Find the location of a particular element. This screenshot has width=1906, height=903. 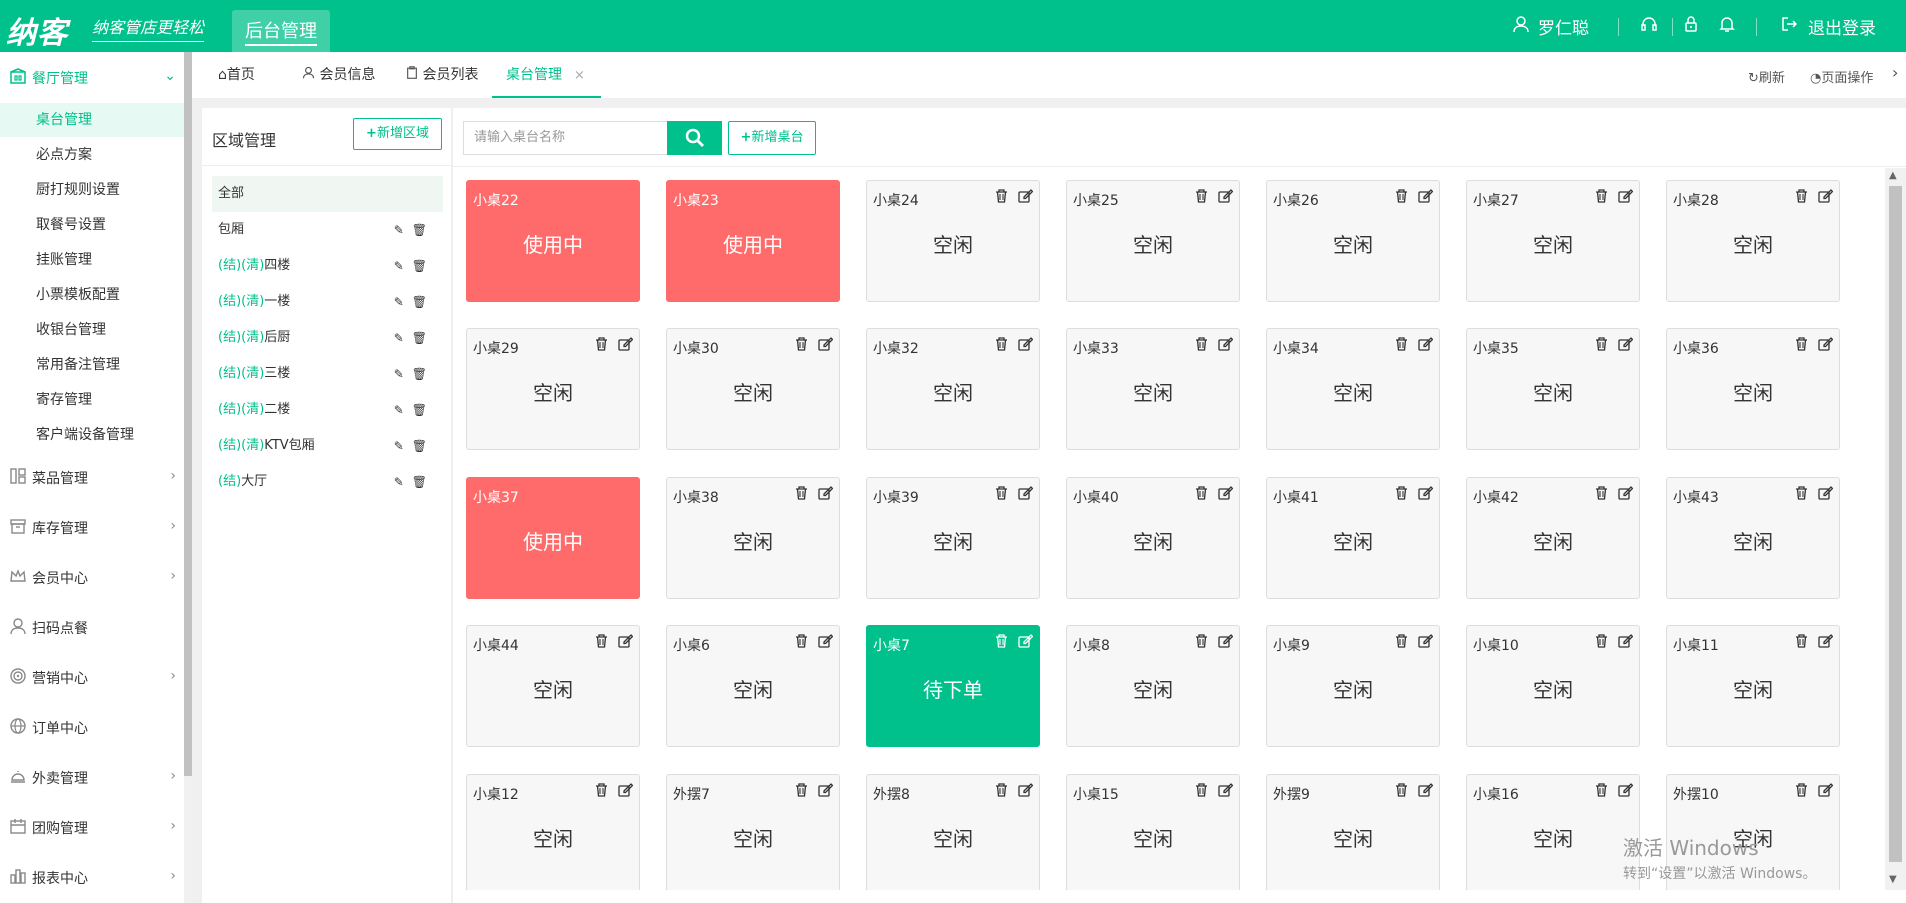

sidebar-group-inventory: 库存管理 › is located at coordinates (92, 528).